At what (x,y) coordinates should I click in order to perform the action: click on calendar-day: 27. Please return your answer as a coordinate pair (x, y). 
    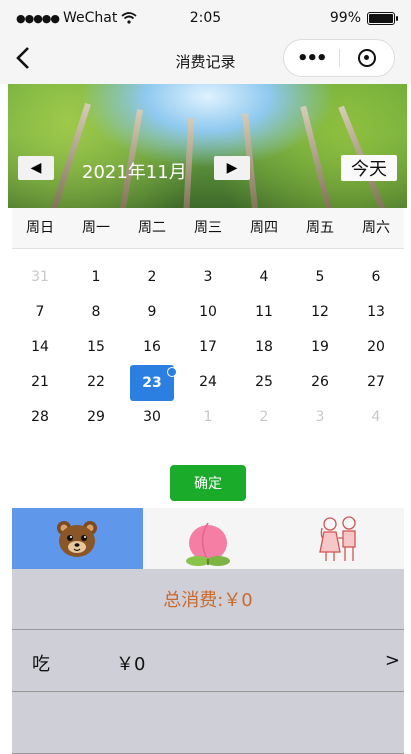
    Looking at the image, I should click on (376, 382).